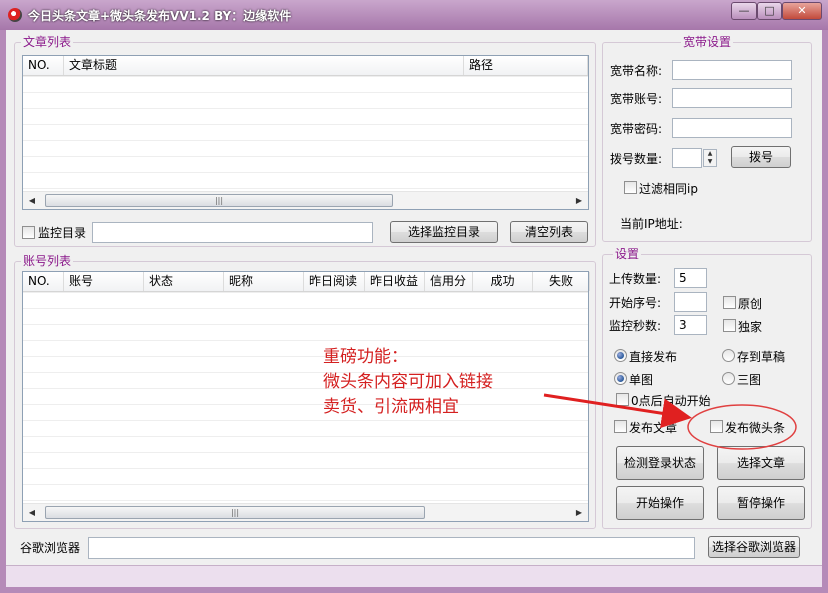 The width and height of the screenshot is (828, 593). What do you see at coordinates (617, 411) in the screenshot?
I see `annotation-arrow` at bounding box center [617, 411].